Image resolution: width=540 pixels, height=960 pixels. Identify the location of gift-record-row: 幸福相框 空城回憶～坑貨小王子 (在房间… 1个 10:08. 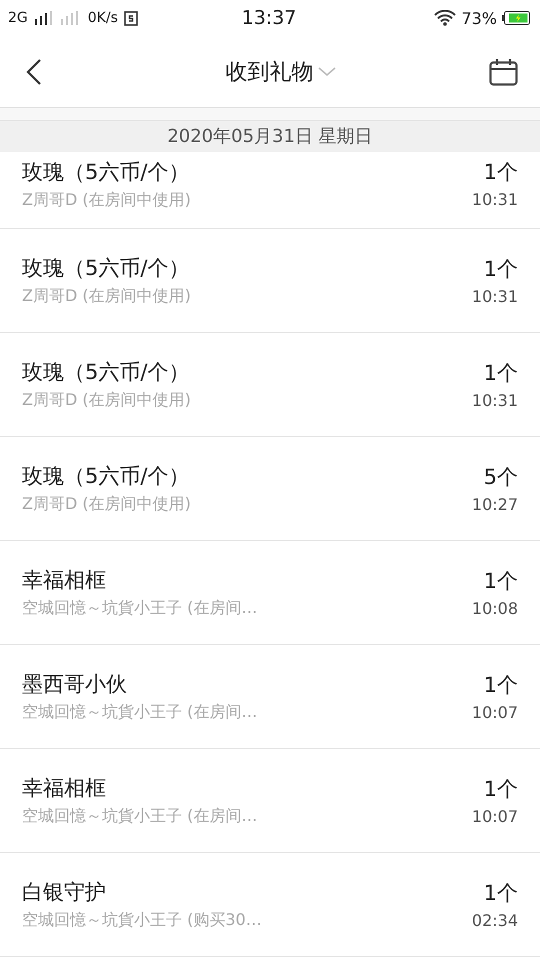
(270, 593).